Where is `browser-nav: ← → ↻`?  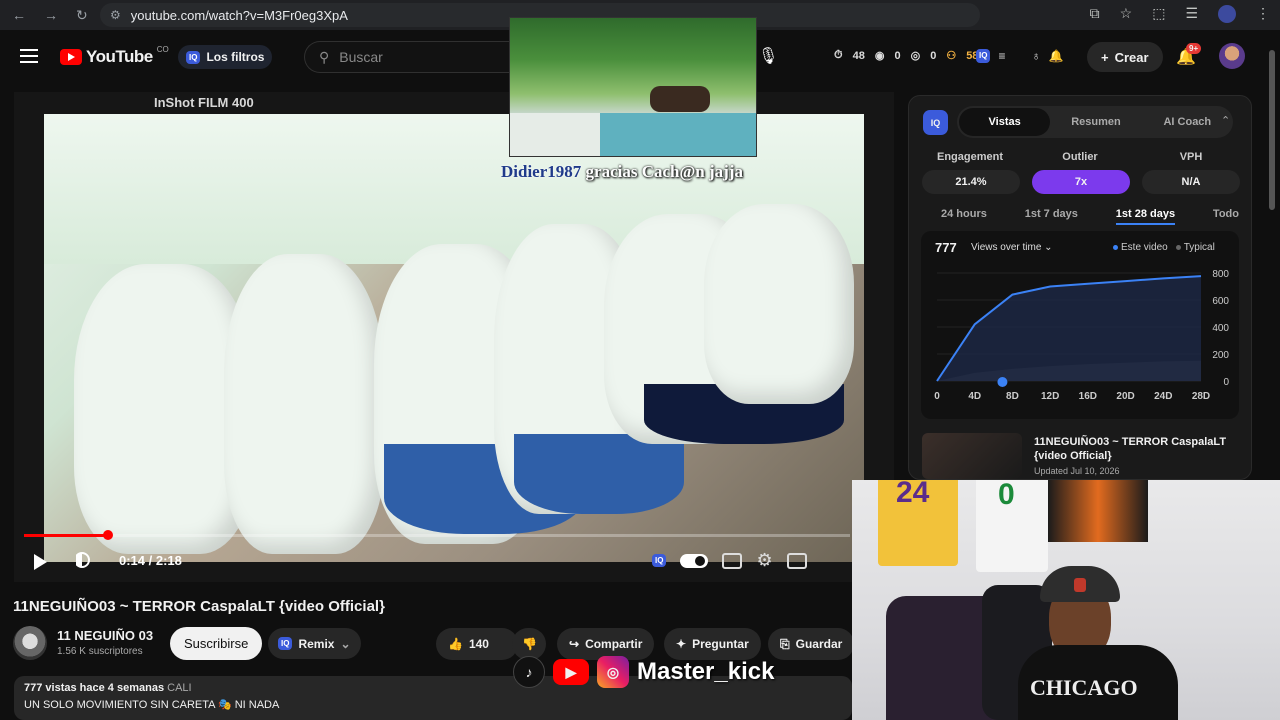
browser-nav: ← → ↻ is located at coordinates (50, 15).